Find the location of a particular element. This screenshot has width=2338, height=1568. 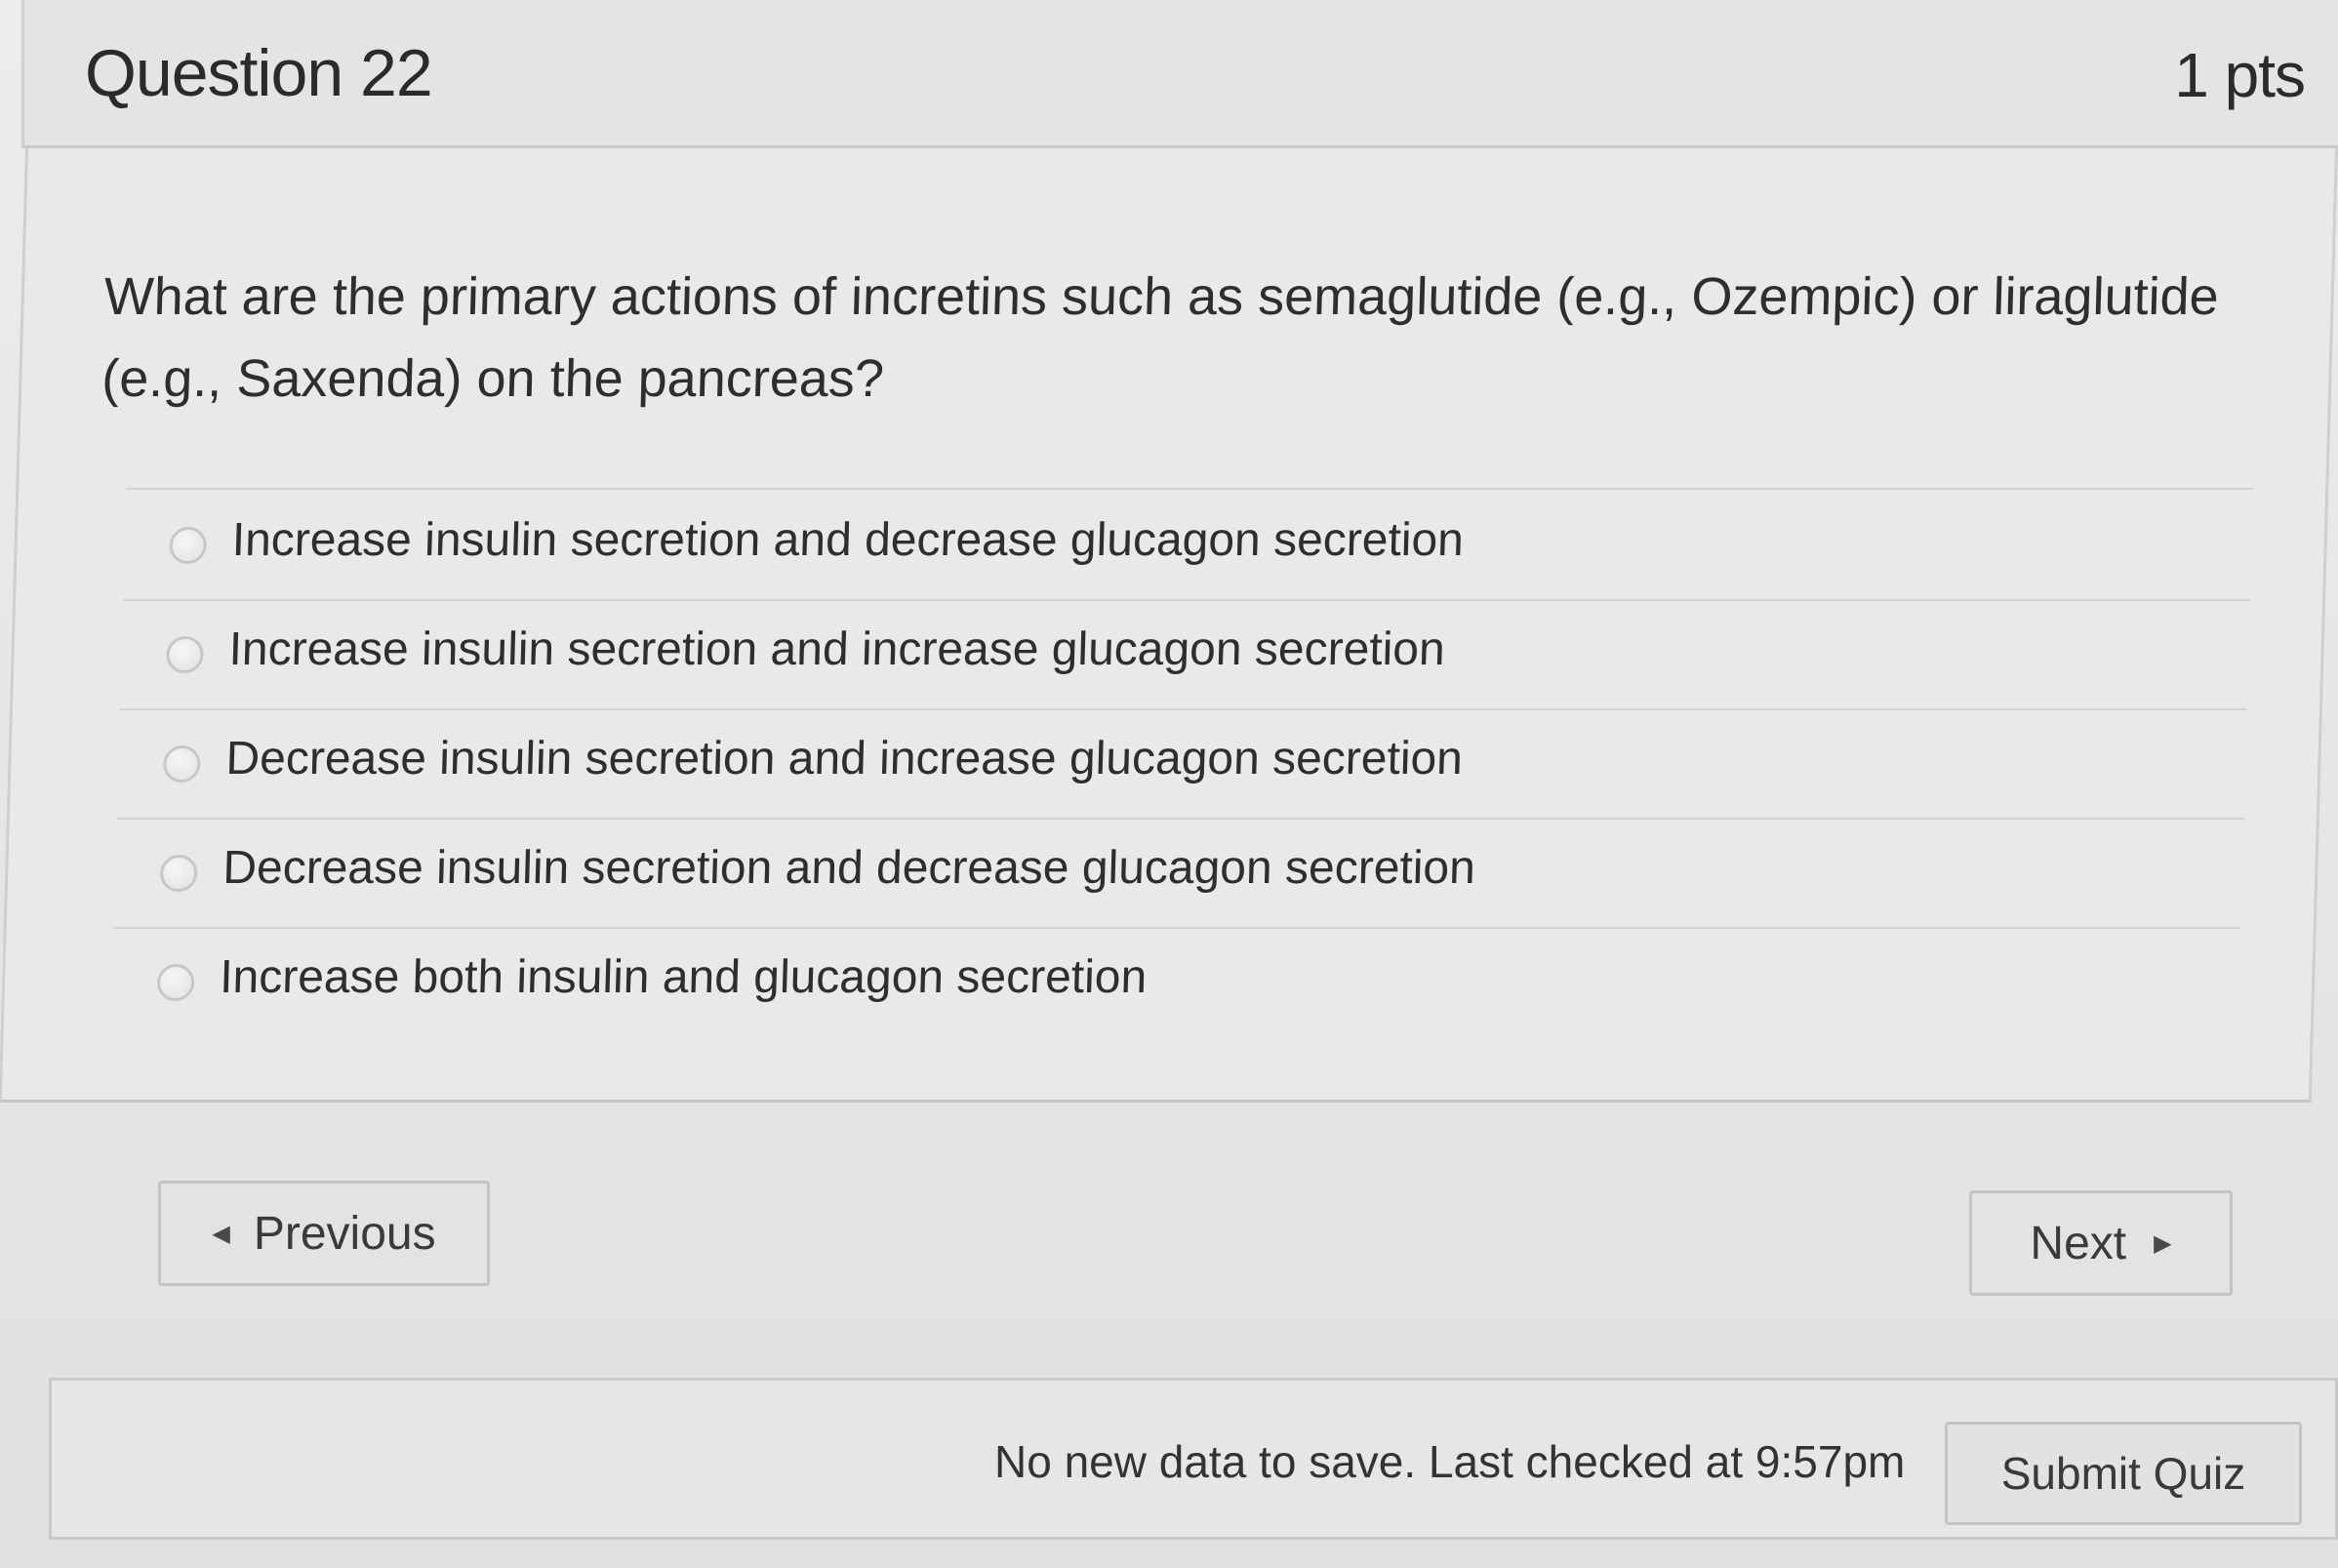

triangle-left-icon: ◀ is located at coordinates (221, 1233).